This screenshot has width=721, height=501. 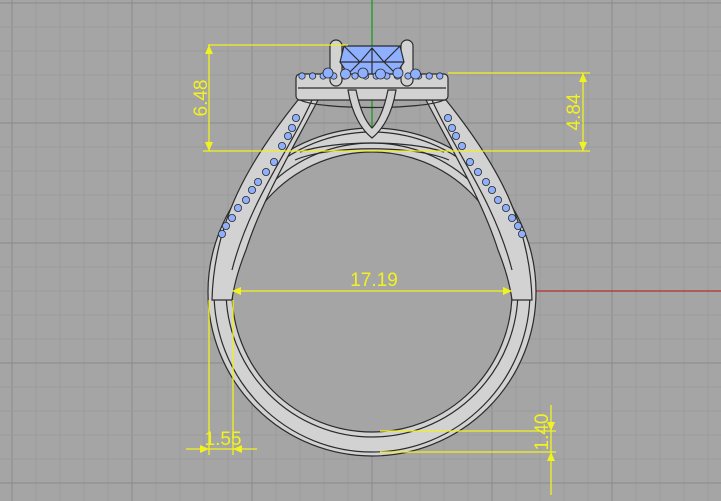 What do you see at coordinates (574, 111) in the screenshot?
I see `dimension-label-halo-height: 4.84` at bounding box center [574, 111].